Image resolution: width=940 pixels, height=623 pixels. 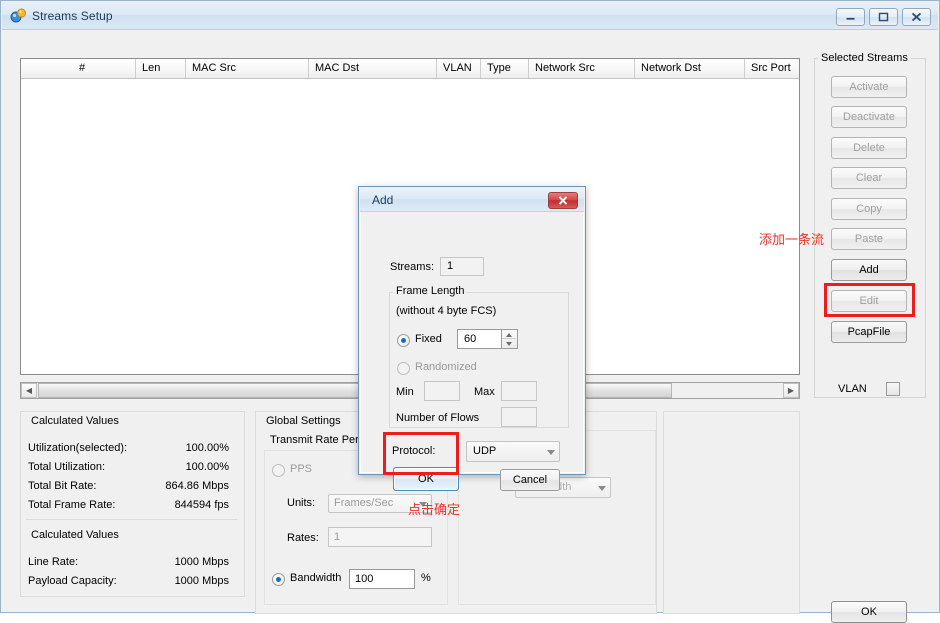 I want to click on max-input, so click(x=519, y=391).